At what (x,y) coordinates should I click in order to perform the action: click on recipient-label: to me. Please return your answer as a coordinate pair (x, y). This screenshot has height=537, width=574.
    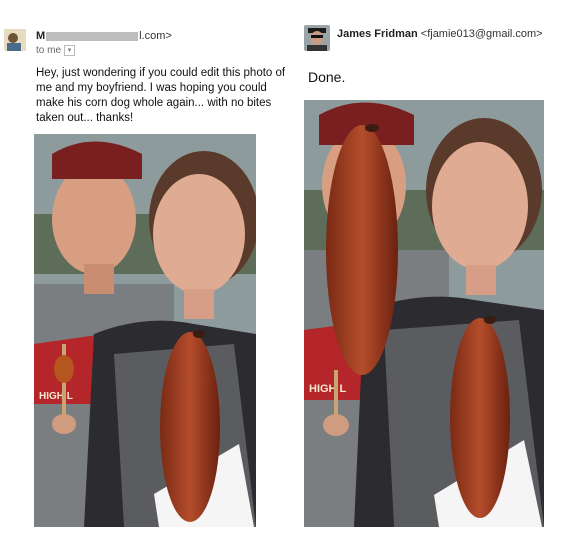
    Looking at the image, I should click on (49, 51).